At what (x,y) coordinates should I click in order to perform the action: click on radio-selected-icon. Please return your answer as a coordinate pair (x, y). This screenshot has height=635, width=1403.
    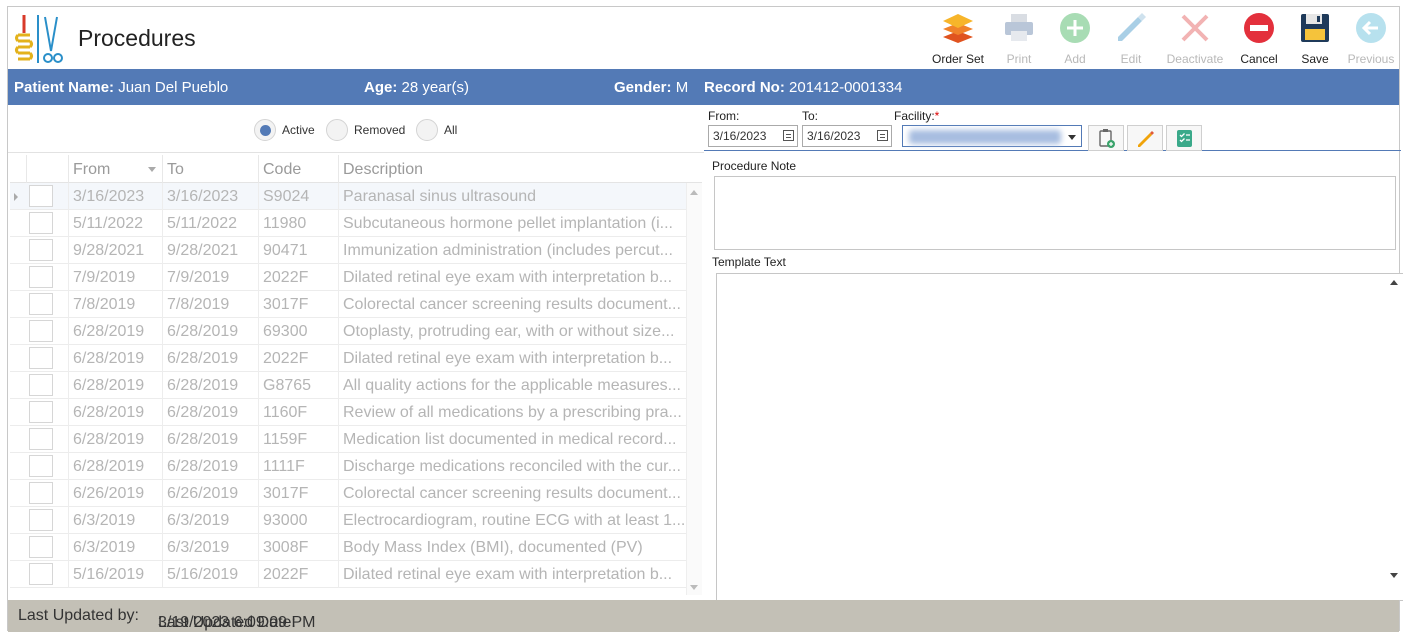
    Looking at the image, I should click on (265, 130).